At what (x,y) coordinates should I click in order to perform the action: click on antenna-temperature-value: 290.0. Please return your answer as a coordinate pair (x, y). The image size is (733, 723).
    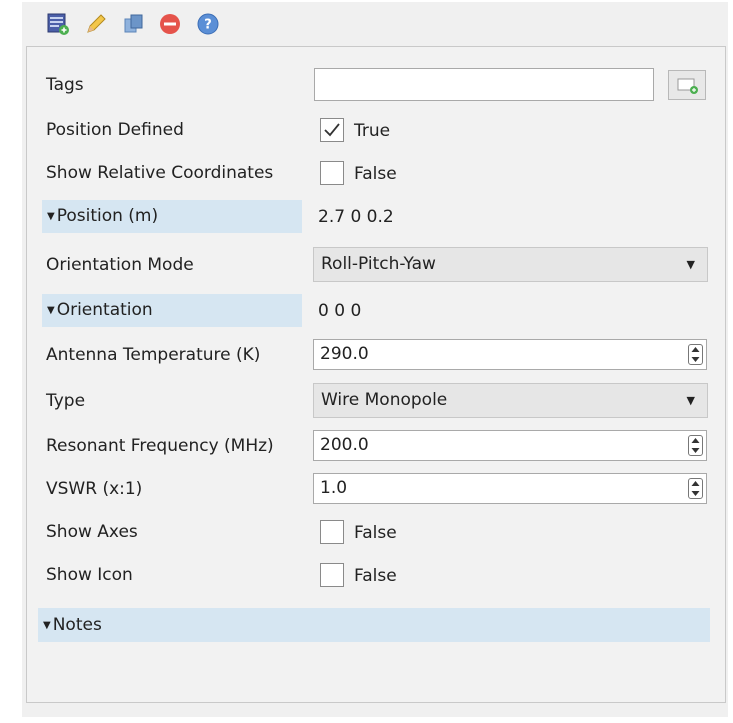
    Looking at the image, I should click on (344, 354).